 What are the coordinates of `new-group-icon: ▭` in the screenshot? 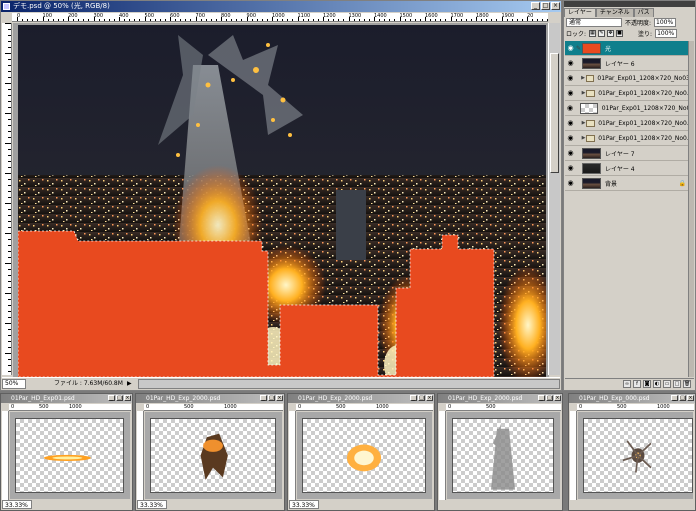 It's located at (667, 384).